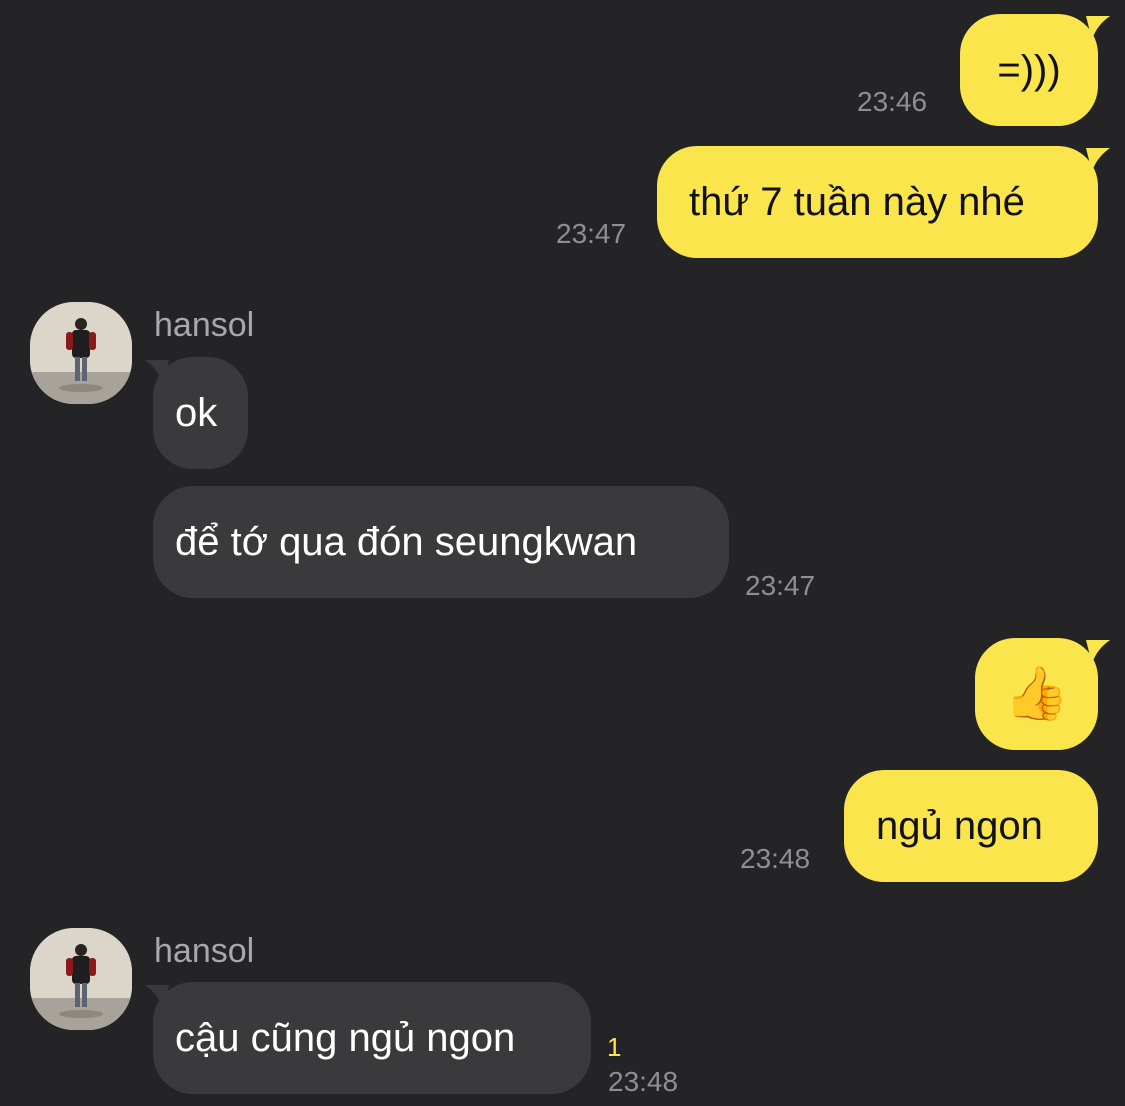 The height and width of the screenshot is (1106, 1125). Describe the element at coordinates (892, 101) in the screenshot. I see `message-timestamp: 23:46` at that location.